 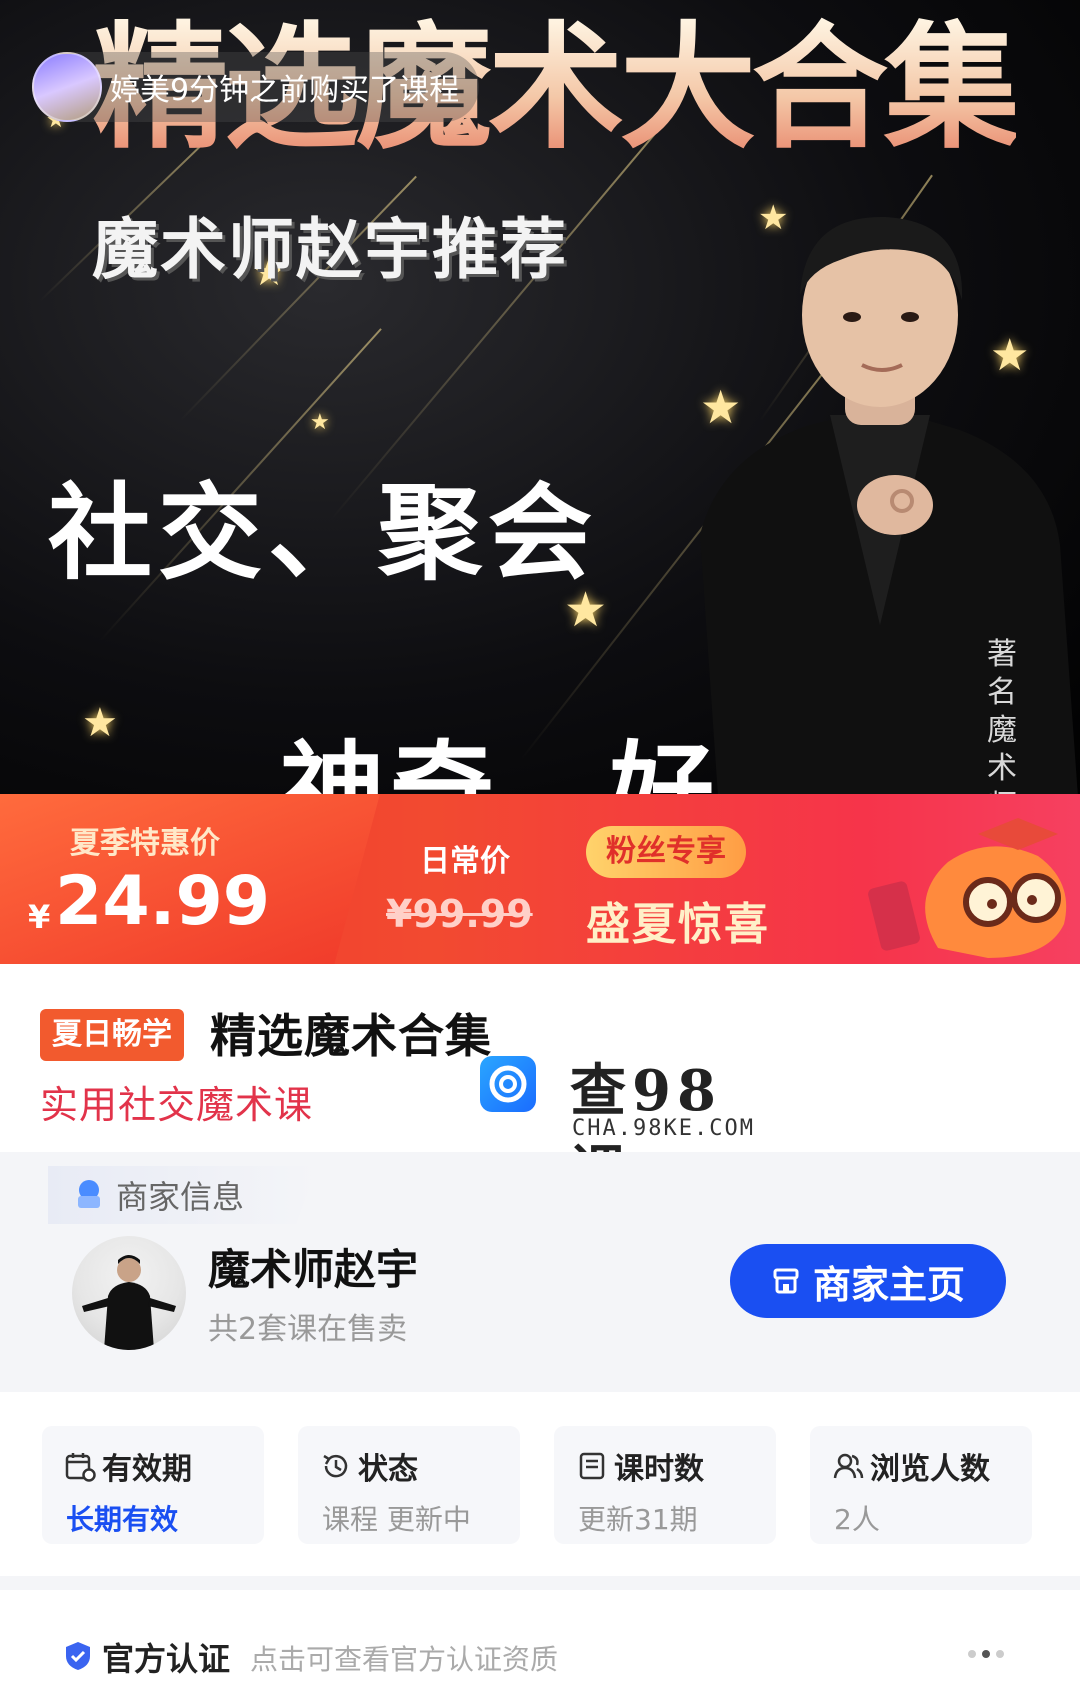 What do you see at coordinates (163, 901) in the screenshot?
I see `promo-price-value: 24.99` at bounding box center [163, 901].